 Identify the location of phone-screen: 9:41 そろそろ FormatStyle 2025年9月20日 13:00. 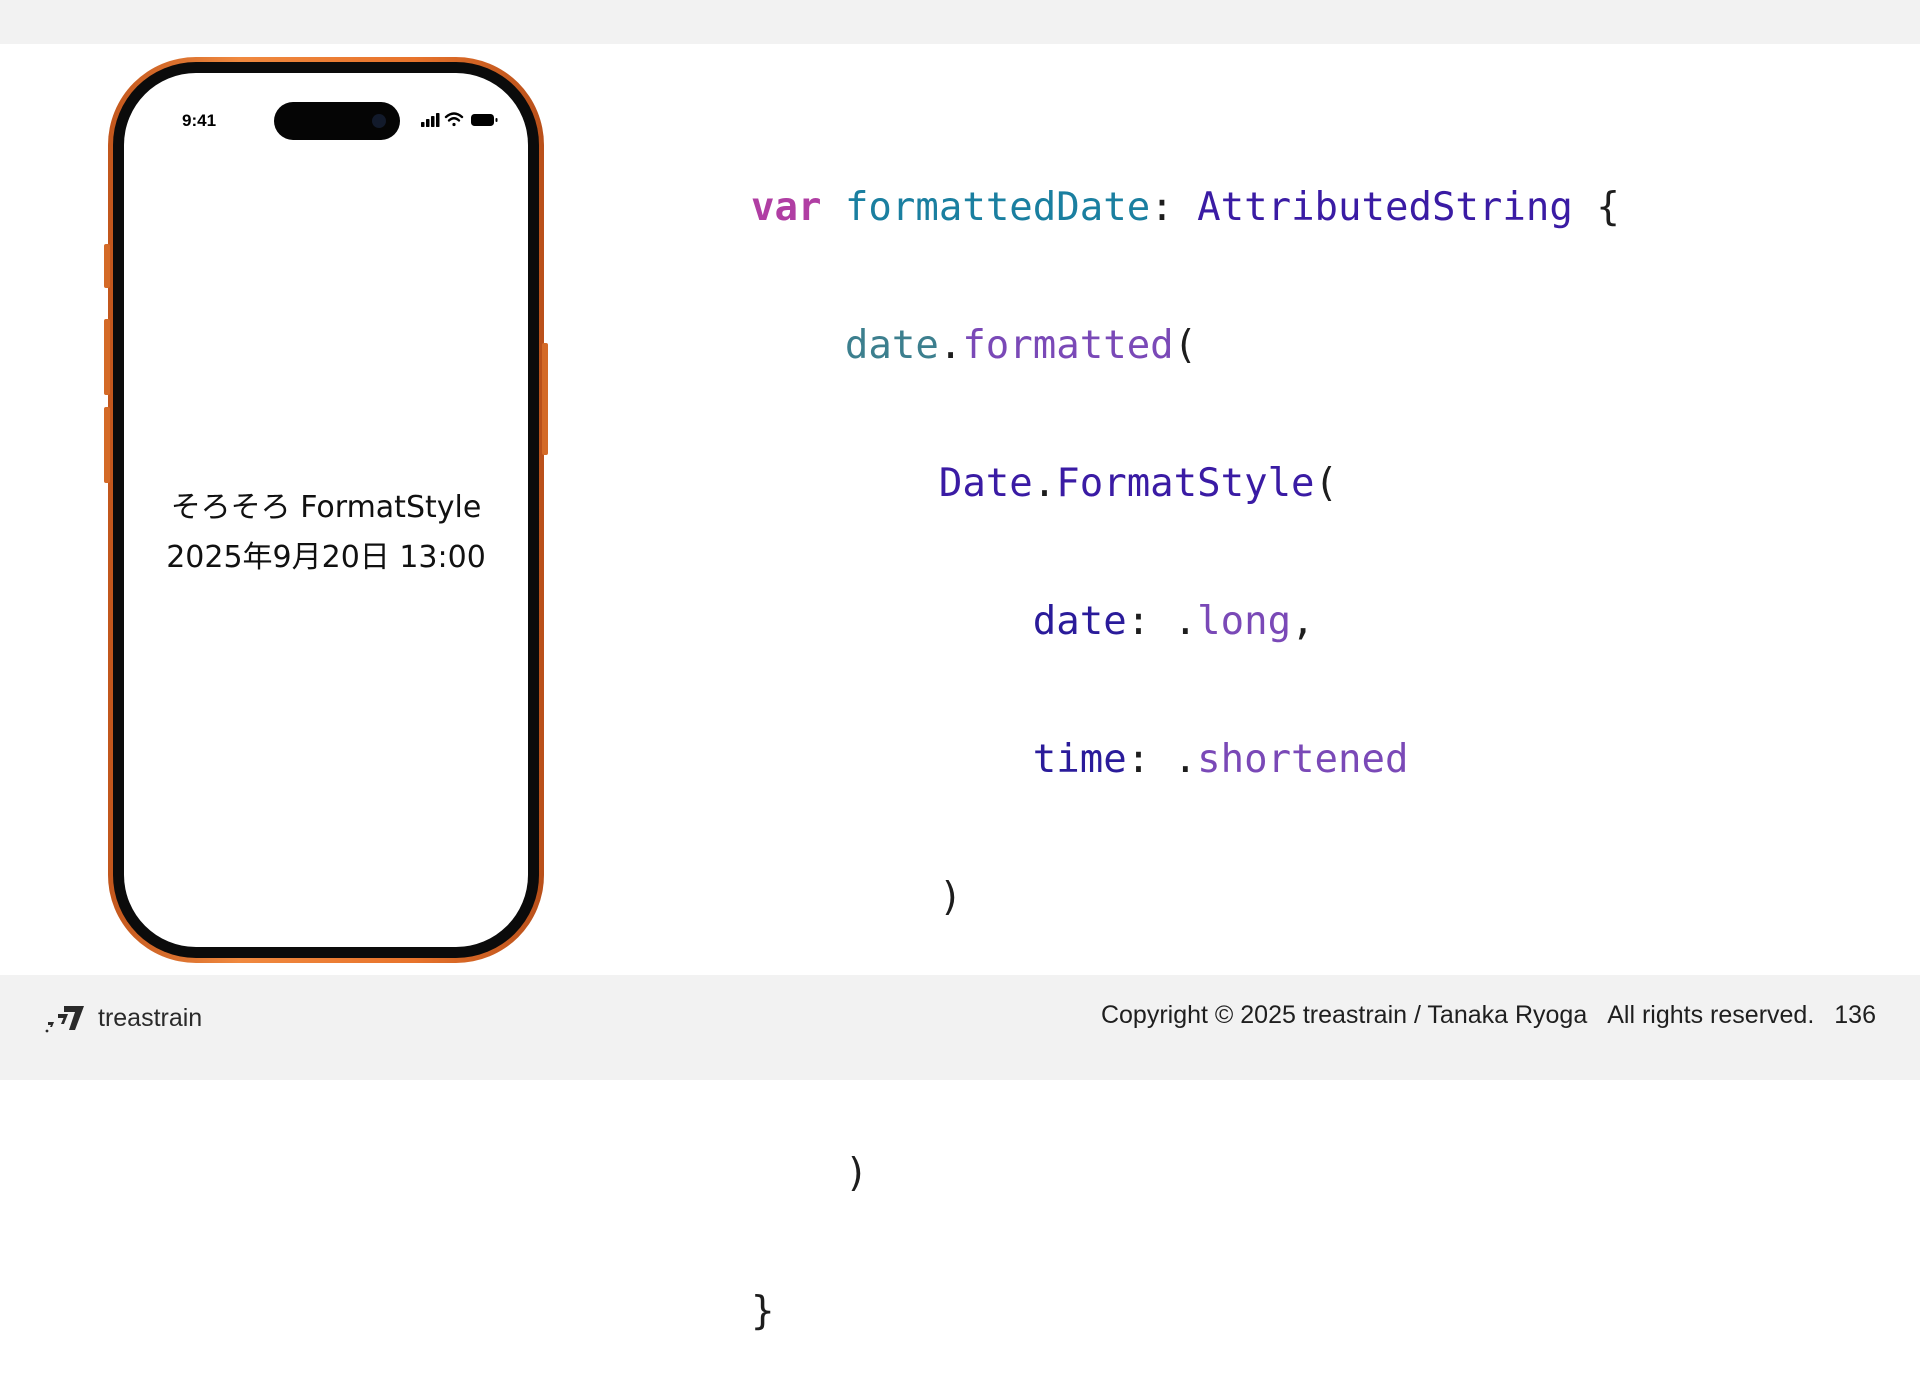
(326, 510).